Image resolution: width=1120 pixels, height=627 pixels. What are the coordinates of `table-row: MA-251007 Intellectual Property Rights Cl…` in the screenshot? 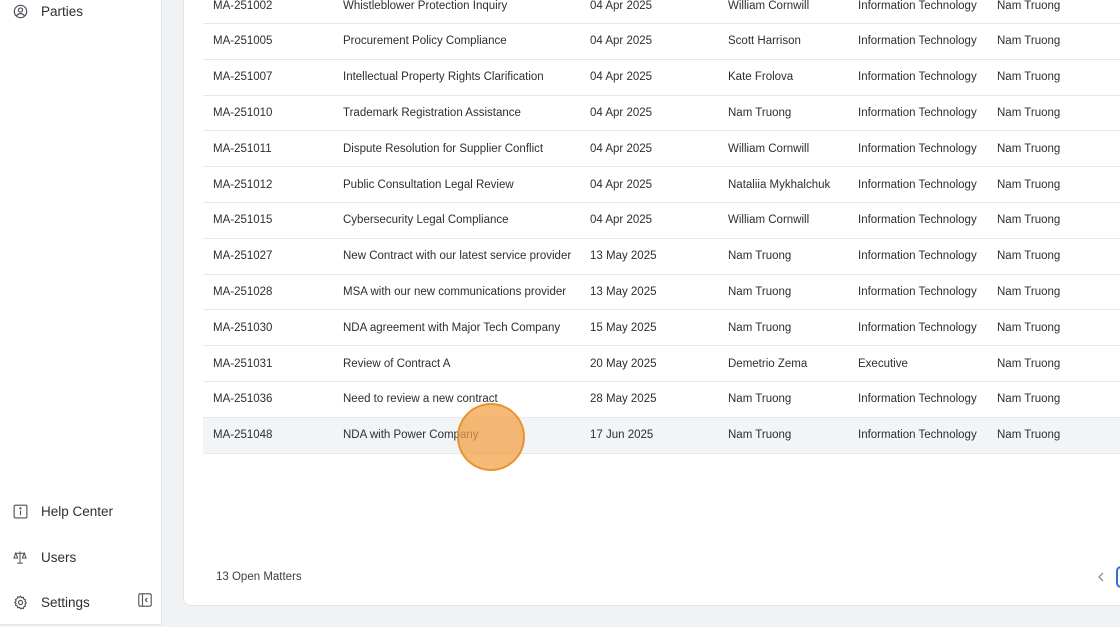 It's located at (661, 78).